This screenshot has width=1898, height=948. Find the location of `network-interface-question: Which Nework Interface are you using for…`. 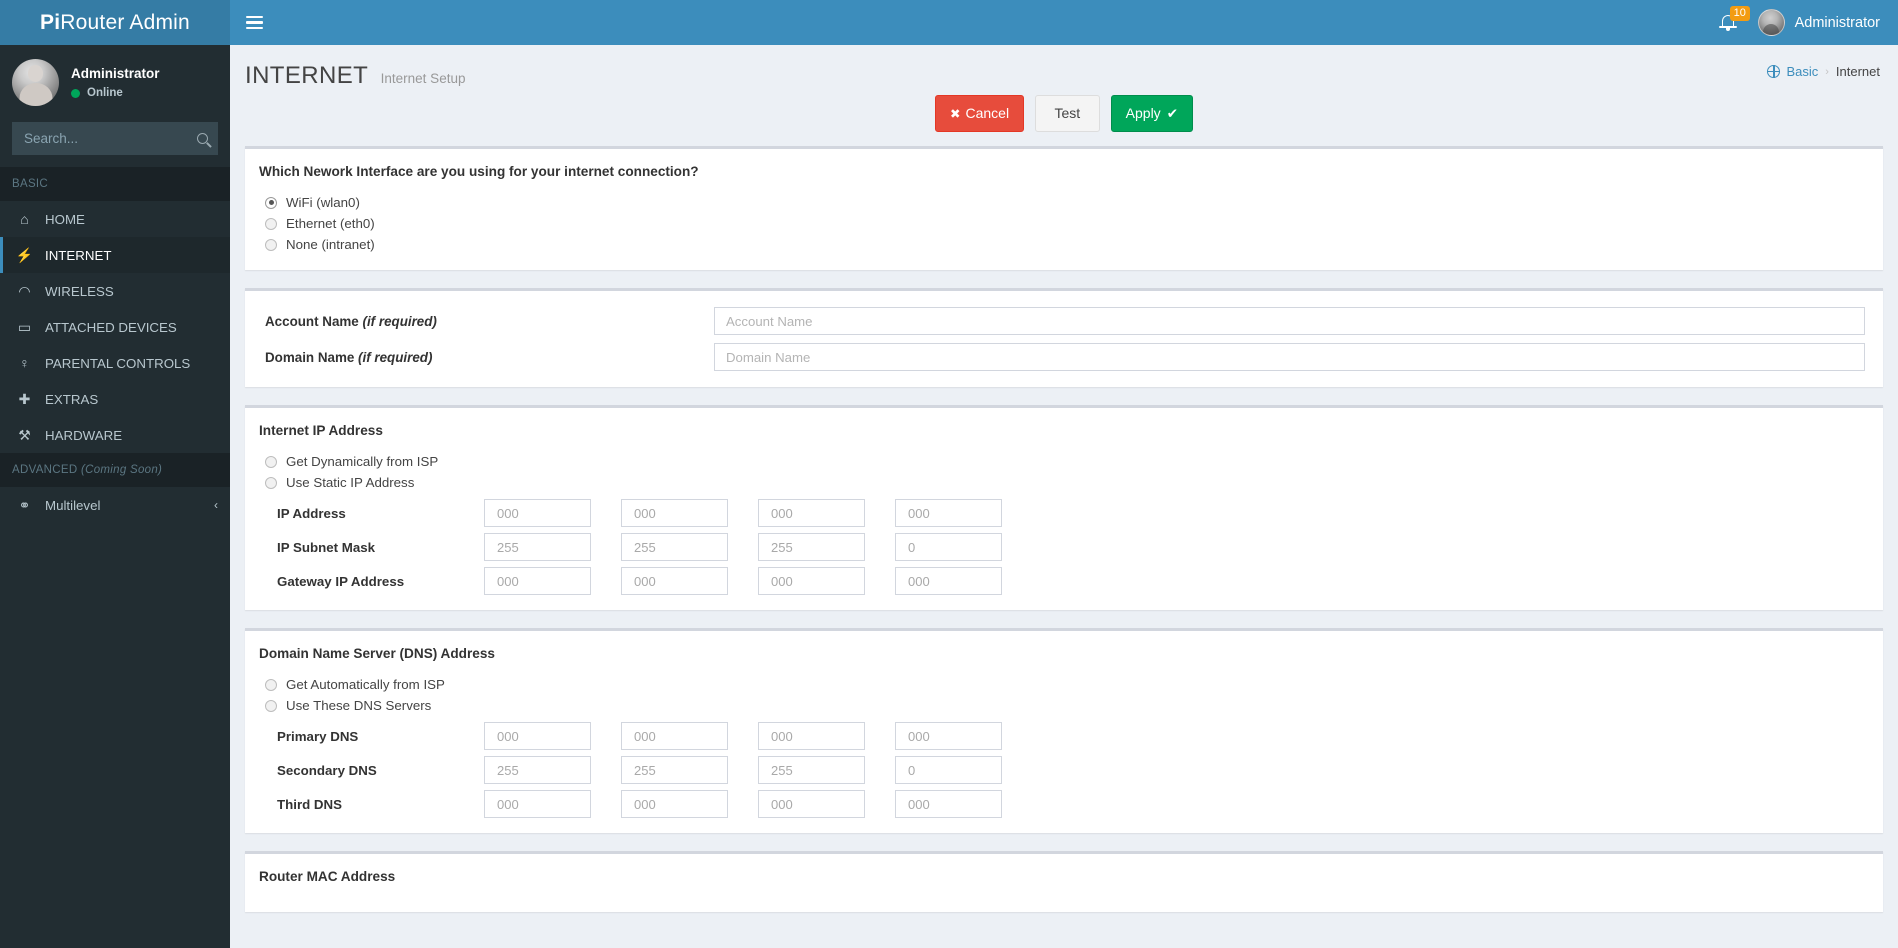

network-interface-question: Which Nework Interface are you using for… is located at coordinates (479, 172).